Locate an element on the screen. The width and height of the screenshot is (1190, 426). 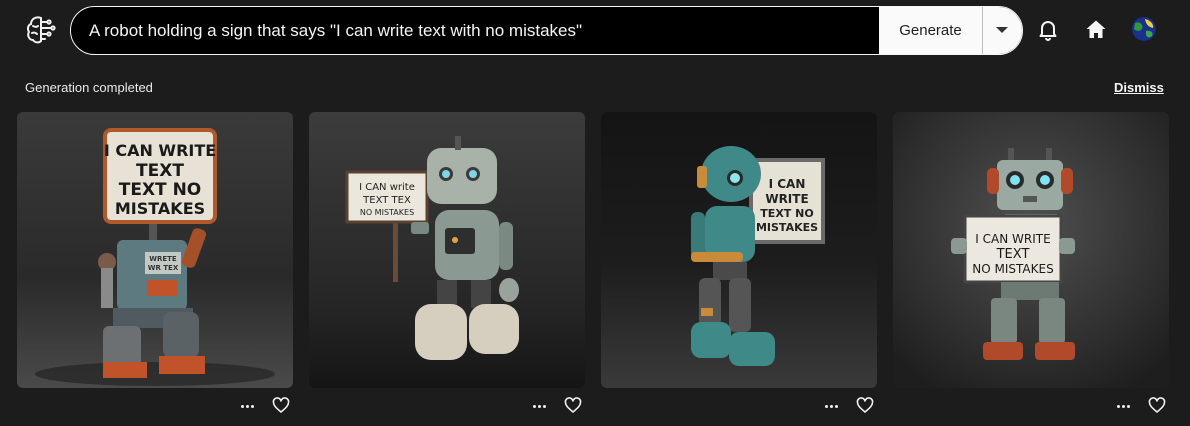
avatar is located at coordinates (1144, 29).